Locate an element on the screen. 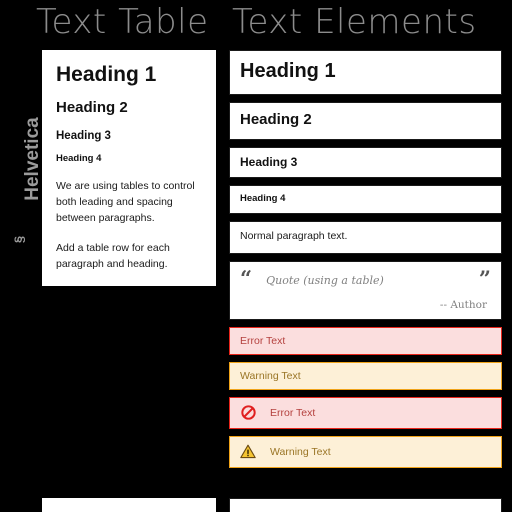  sidebar-sublabel: § is located at coordinates (19, 239).